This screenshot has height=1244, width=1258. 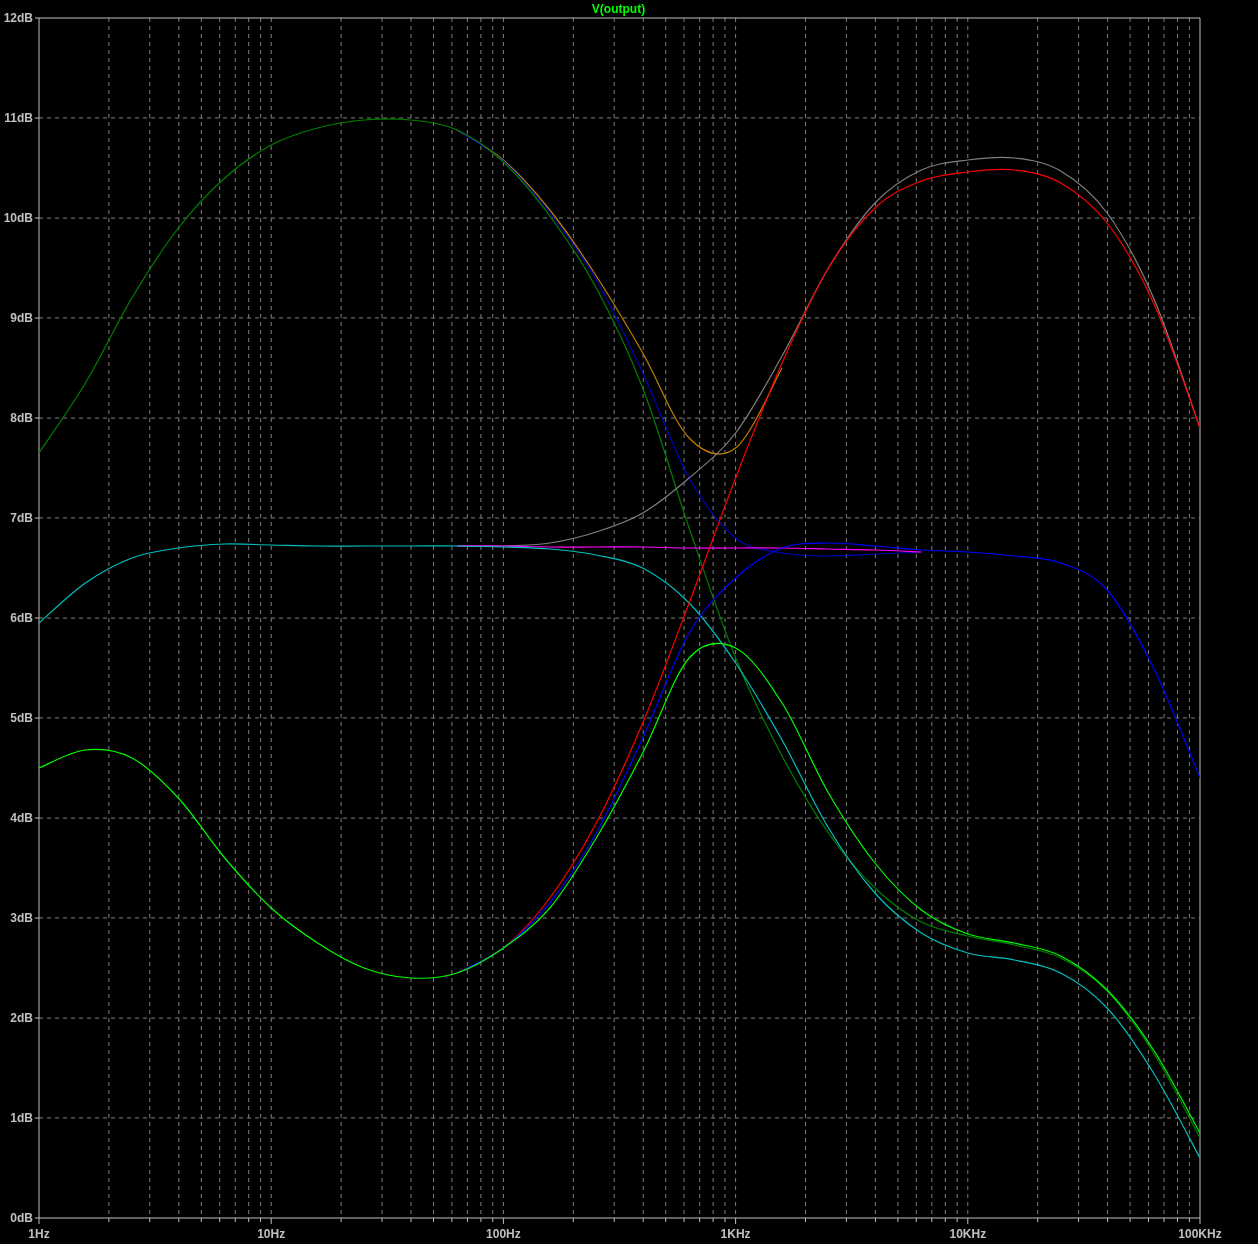 What do you see at coordinates (21, 318) in the screenshot?
I see `y-axis-label: 9dB` at bounding box center [21, 318].